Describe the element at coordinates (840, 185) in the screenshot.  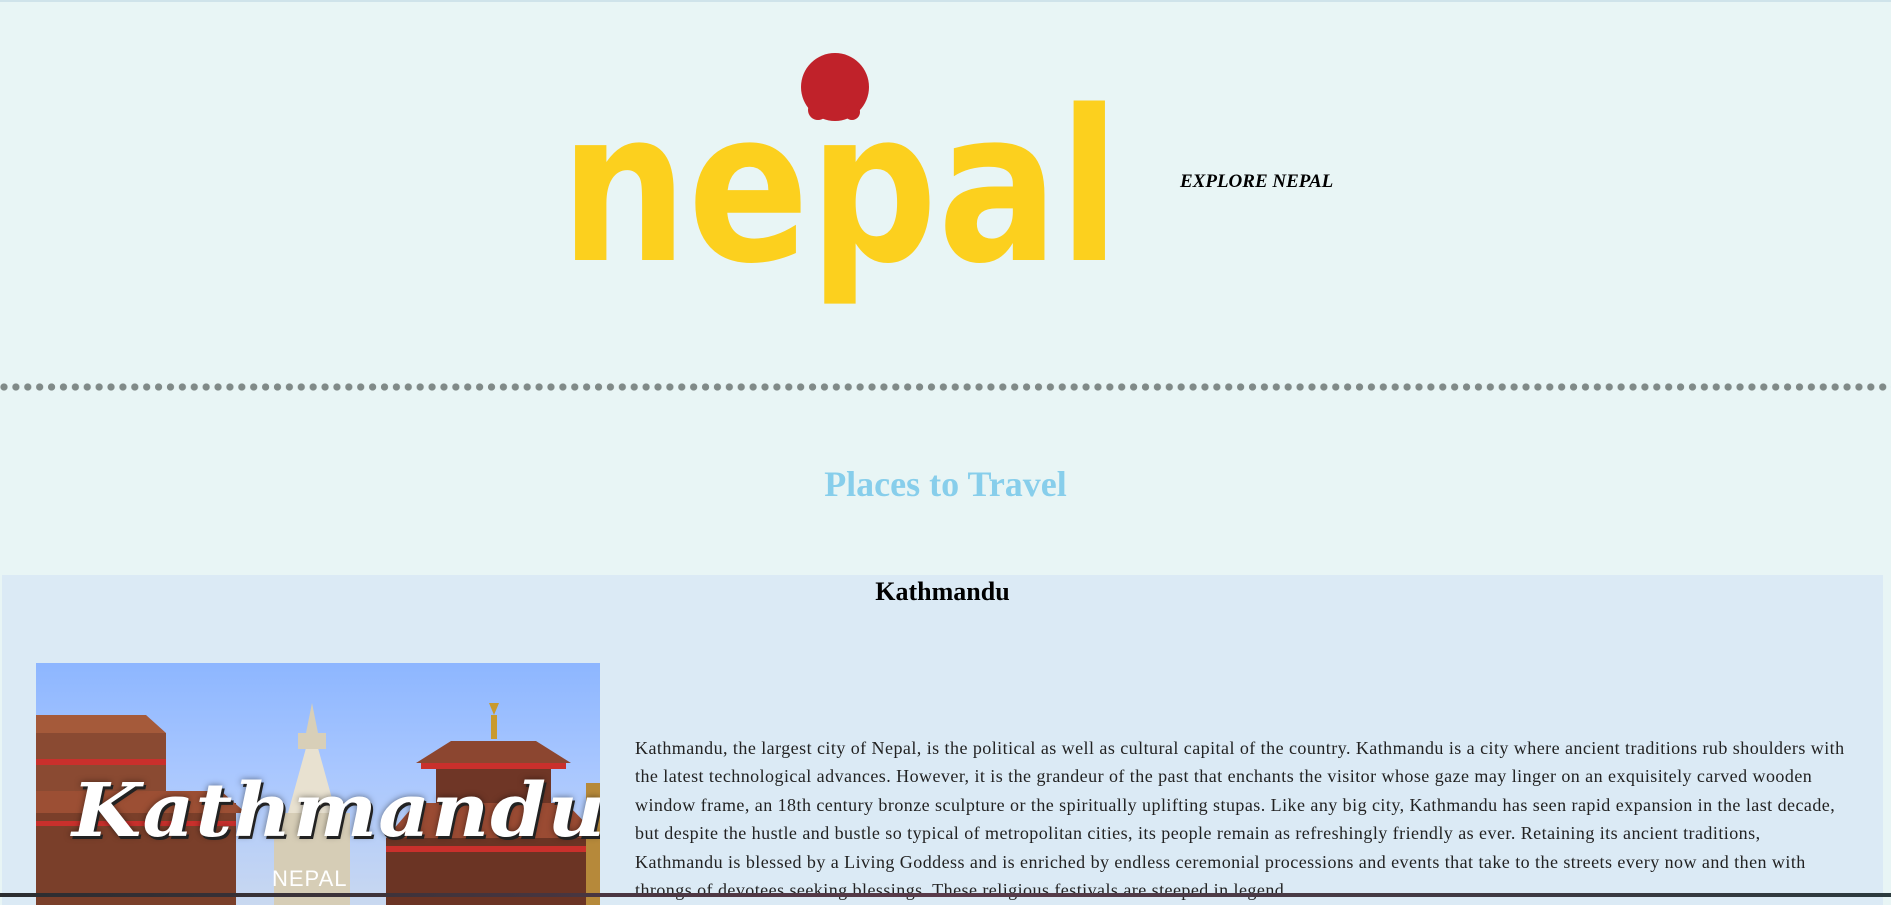
I see `logo-wordmark: nepal` at that location.